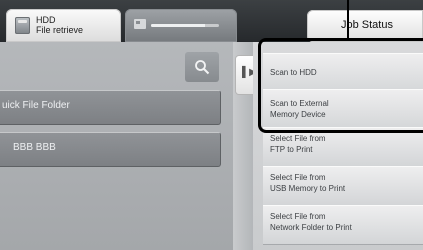  What do you see at coordinates (46, 20) in the screenshot?
I see `hdd-tab-title: HDD` at bounding box center [46, 20].